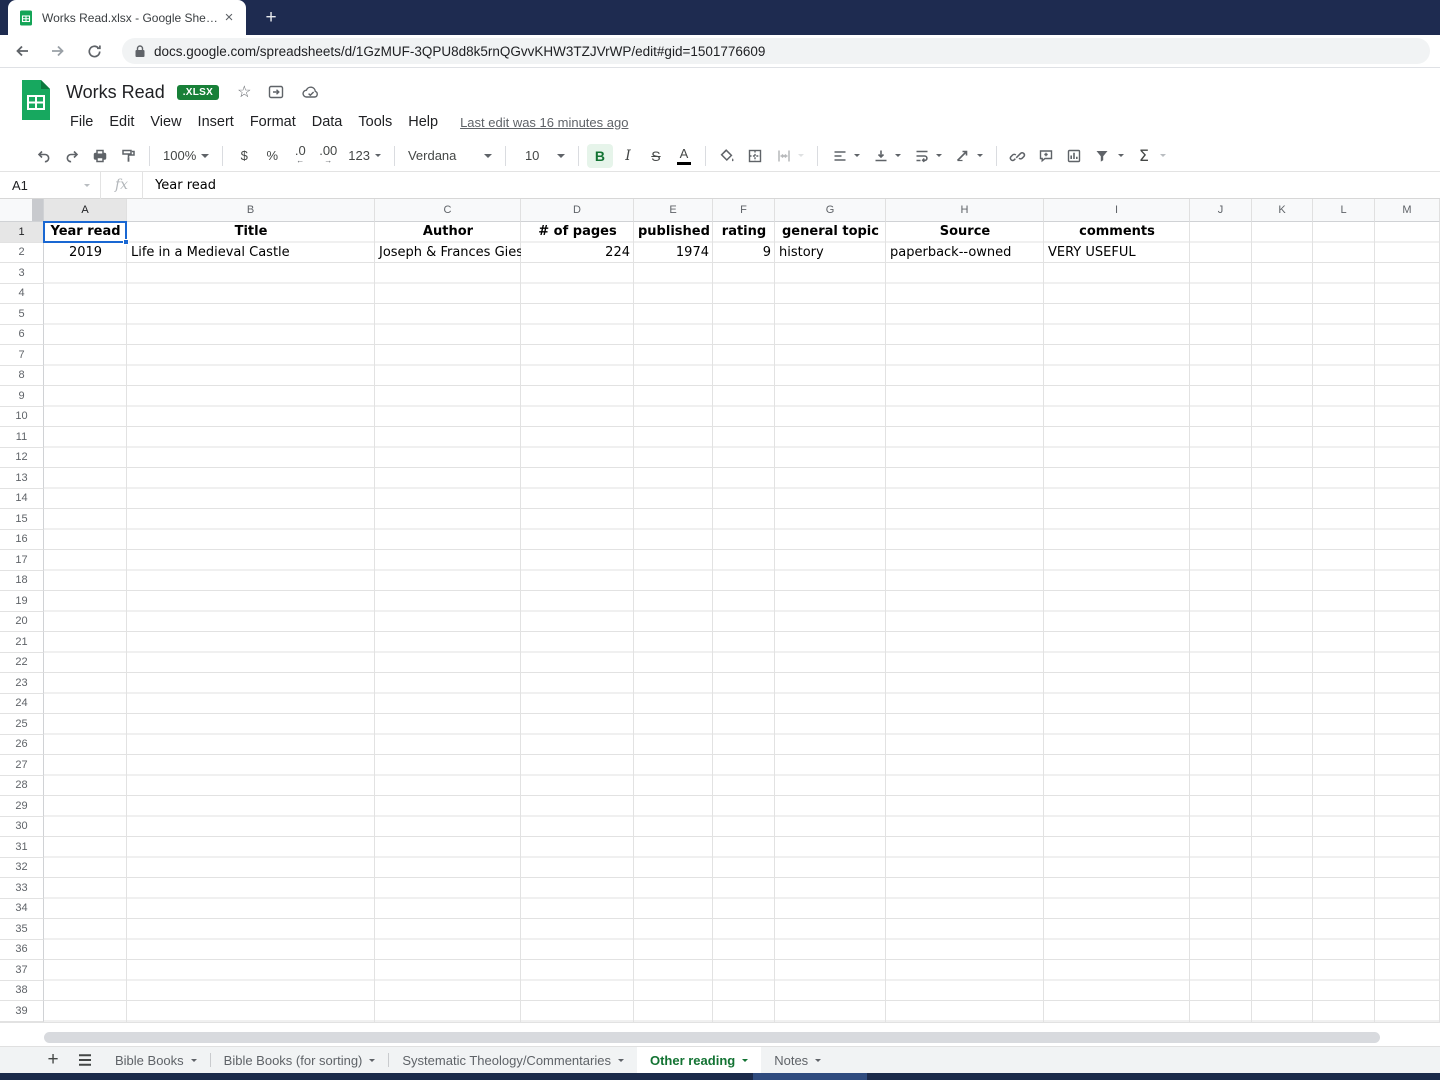 The height and width of the screenshot is (1080, 1440). What do you see at coordinates (22, 724) in the screenshot?
I see `row-header-25: 25` at bounding box center [22, 724].